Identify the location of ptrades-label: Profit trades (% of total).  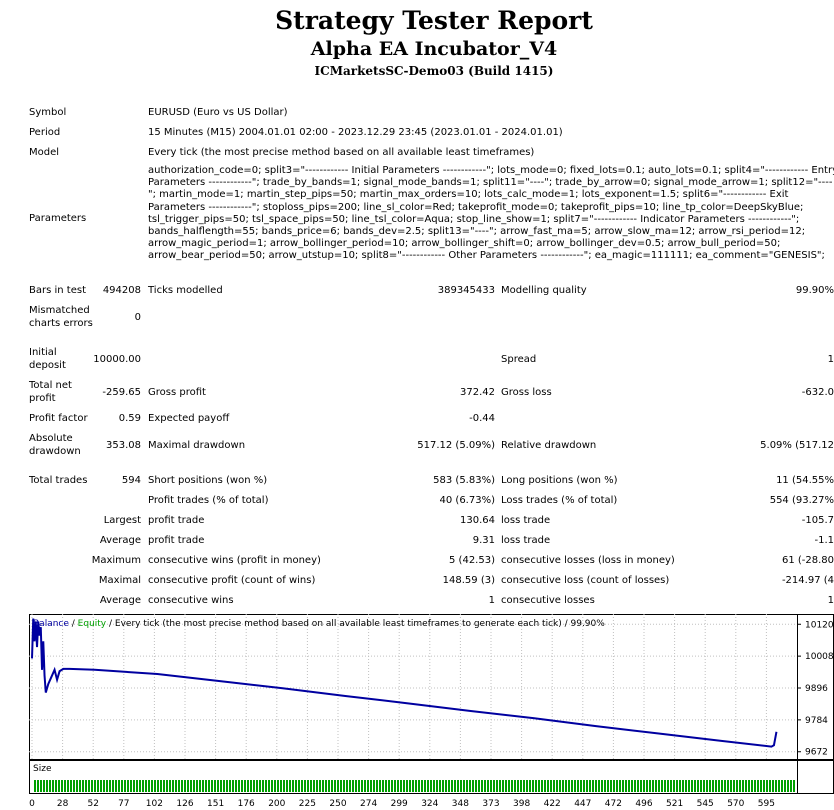
(208, 500).